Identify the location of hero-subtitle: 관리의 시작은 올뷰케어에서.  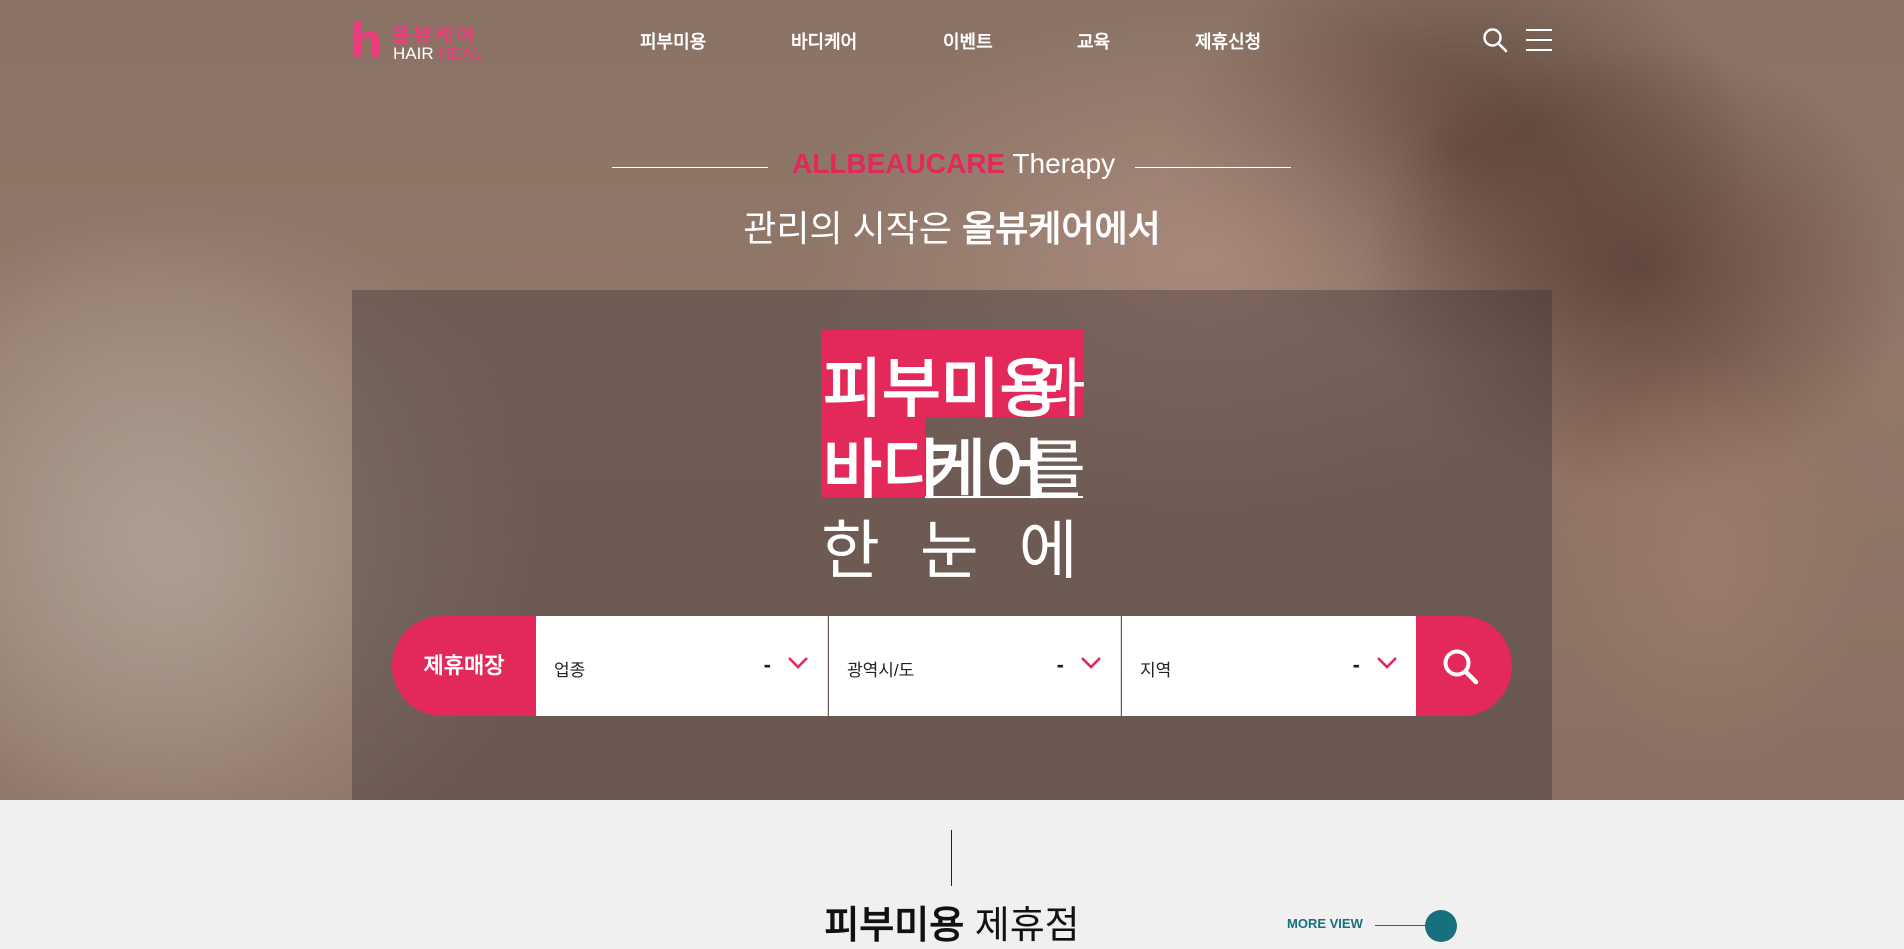
(952, 226).